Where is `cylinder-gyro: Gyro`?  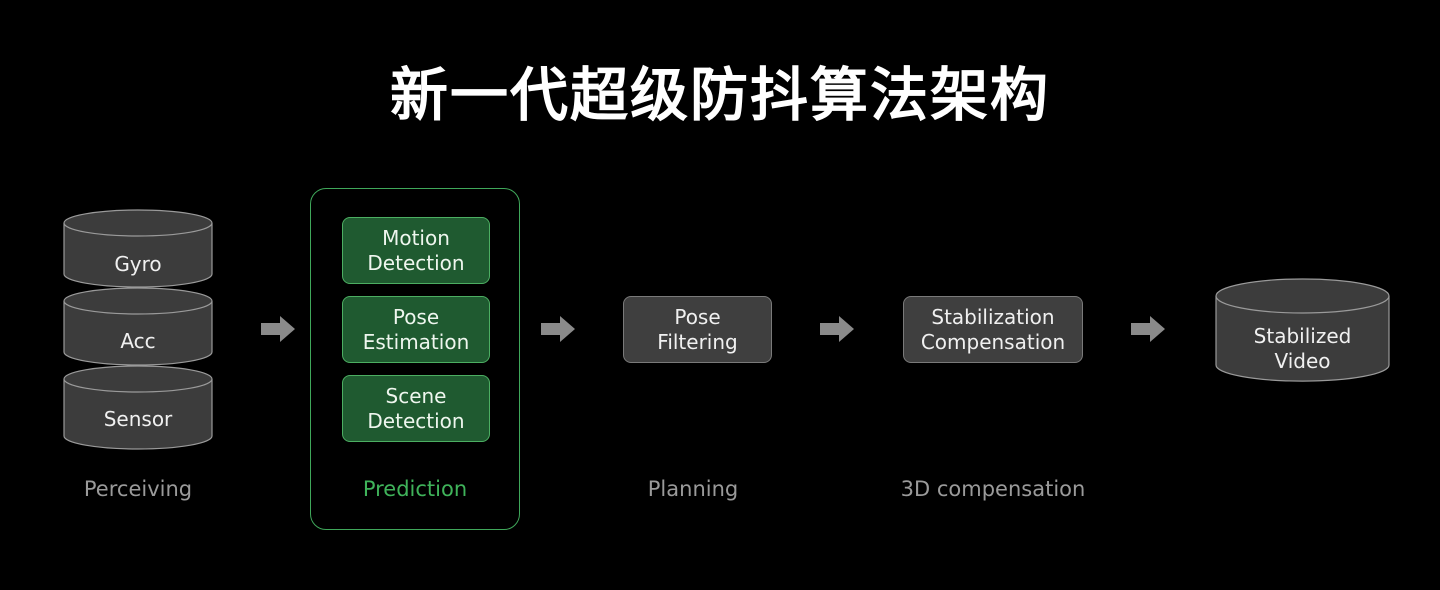
cylinder-gyro: Gyro is located at coordinates (138, 248).